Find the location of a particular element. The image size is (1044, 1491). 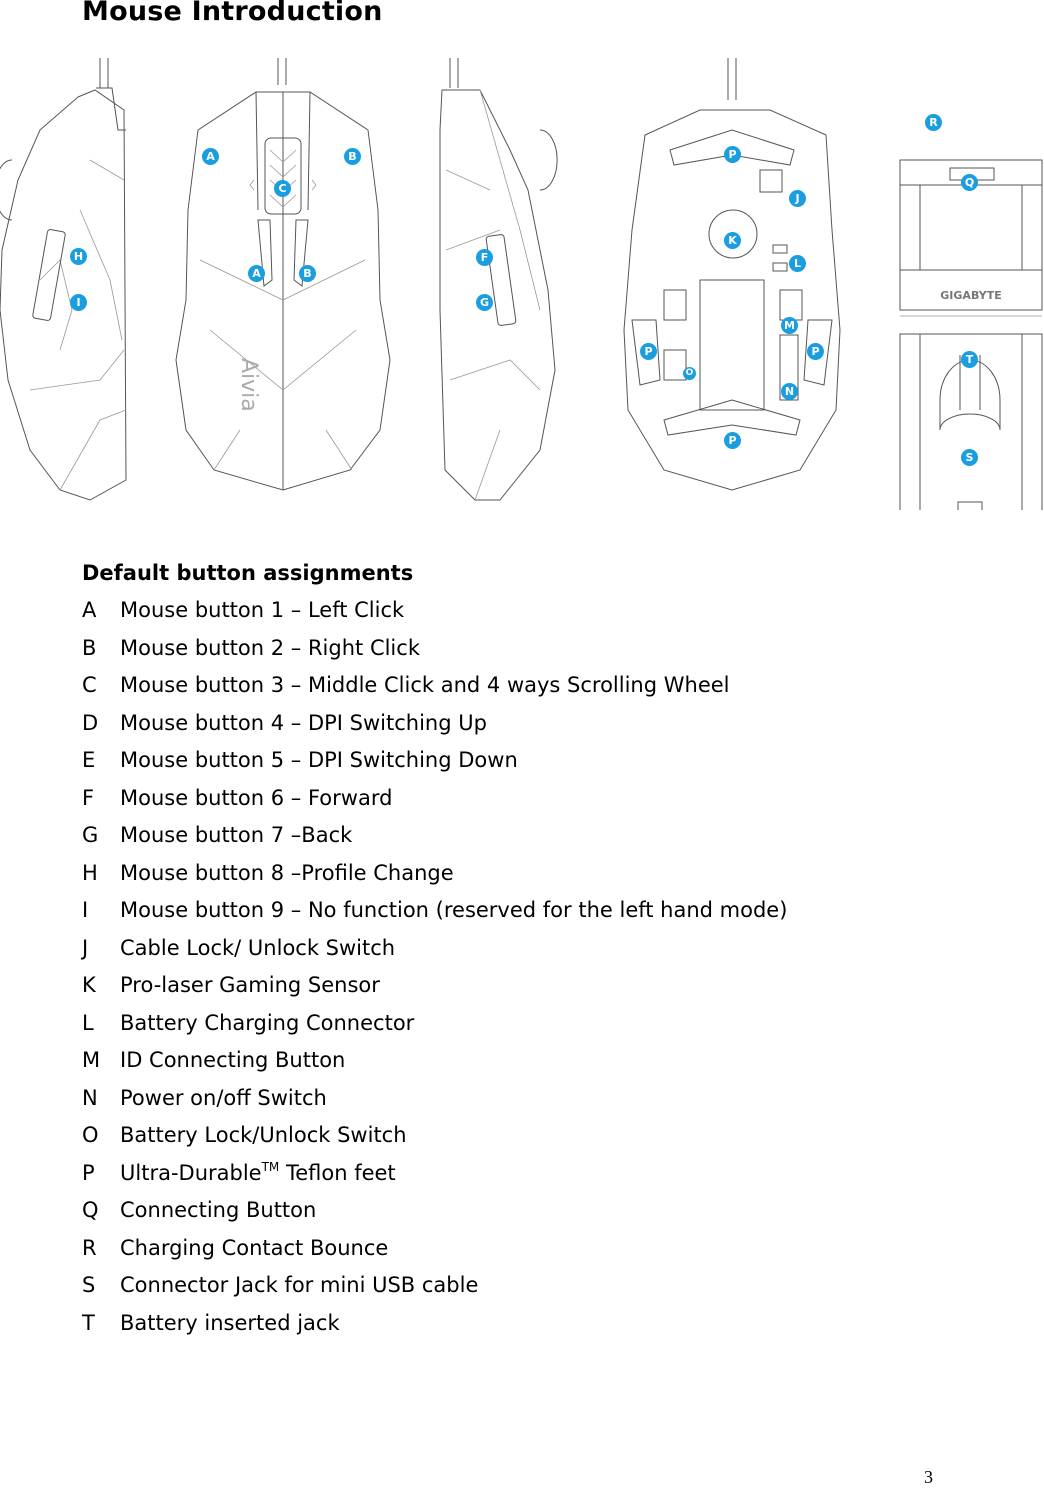

item-key: O is located at coordinates (90, 1135).